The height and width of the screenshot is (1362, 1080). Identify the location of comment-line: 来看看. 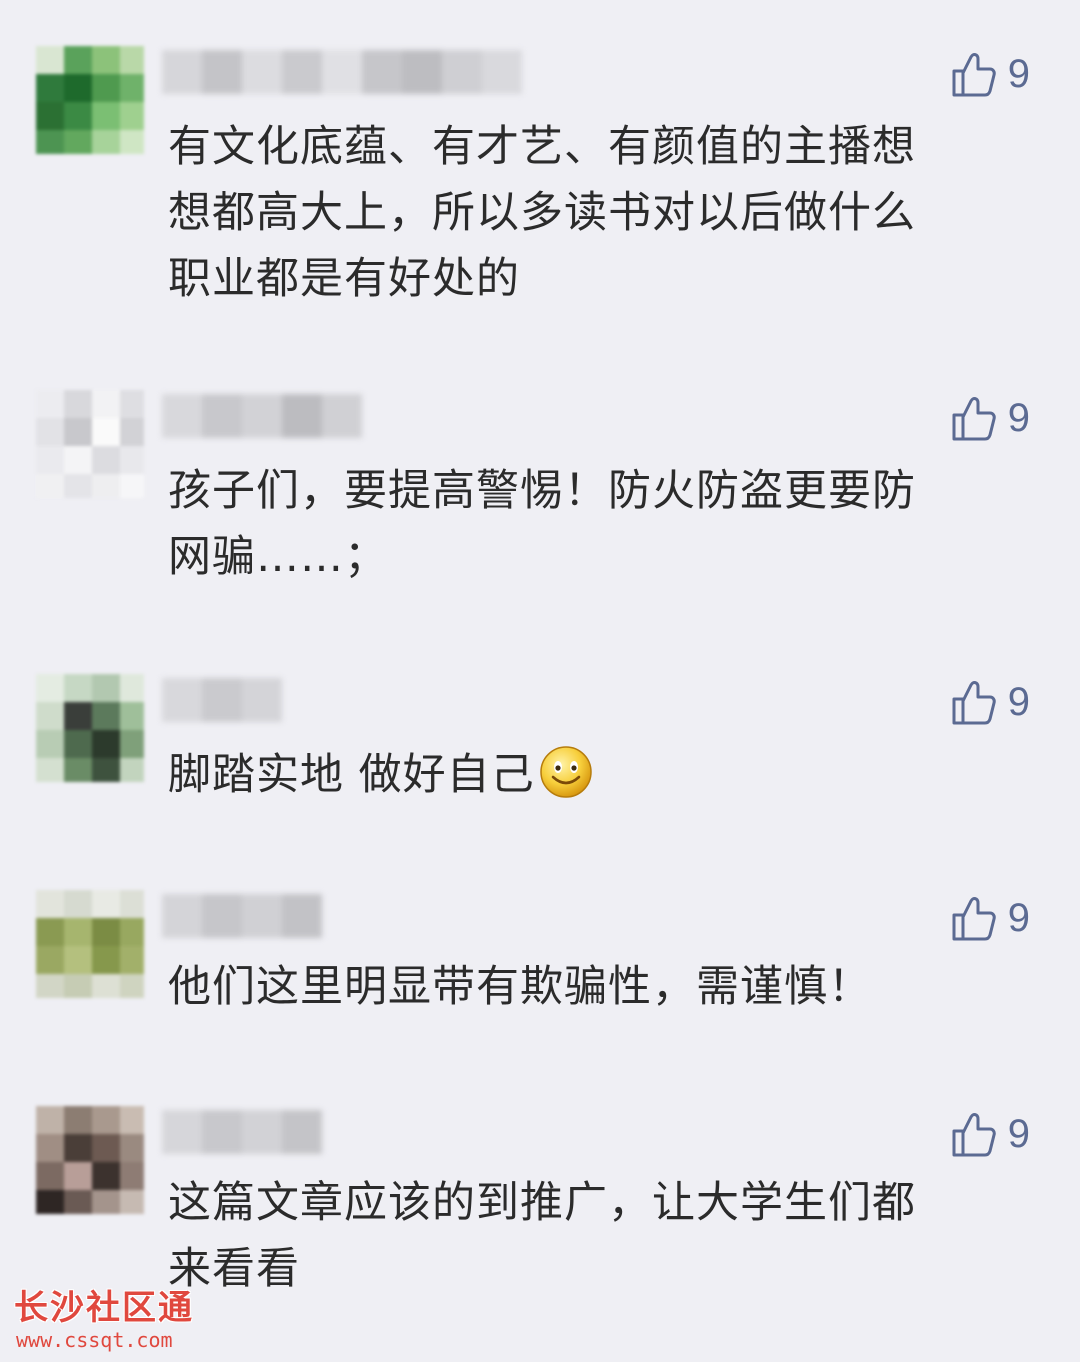
(234, 1269).